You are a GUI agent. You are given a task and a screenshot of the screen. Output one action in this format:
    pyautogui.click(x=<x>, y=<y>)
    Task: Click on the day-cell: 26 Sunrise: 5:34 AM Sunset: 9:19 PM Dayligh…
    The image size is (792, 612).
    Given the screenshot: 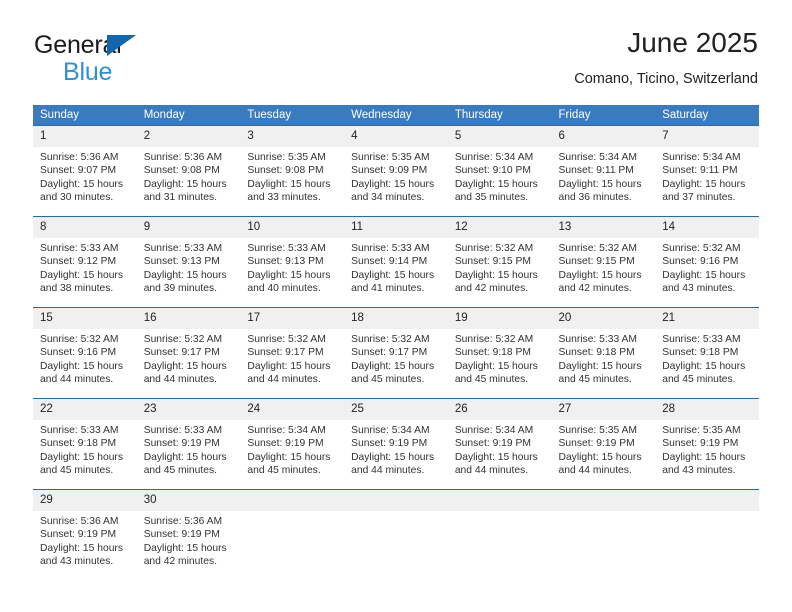 What is the action you would take?
    pyautogui.click(x=499, y=444)
    